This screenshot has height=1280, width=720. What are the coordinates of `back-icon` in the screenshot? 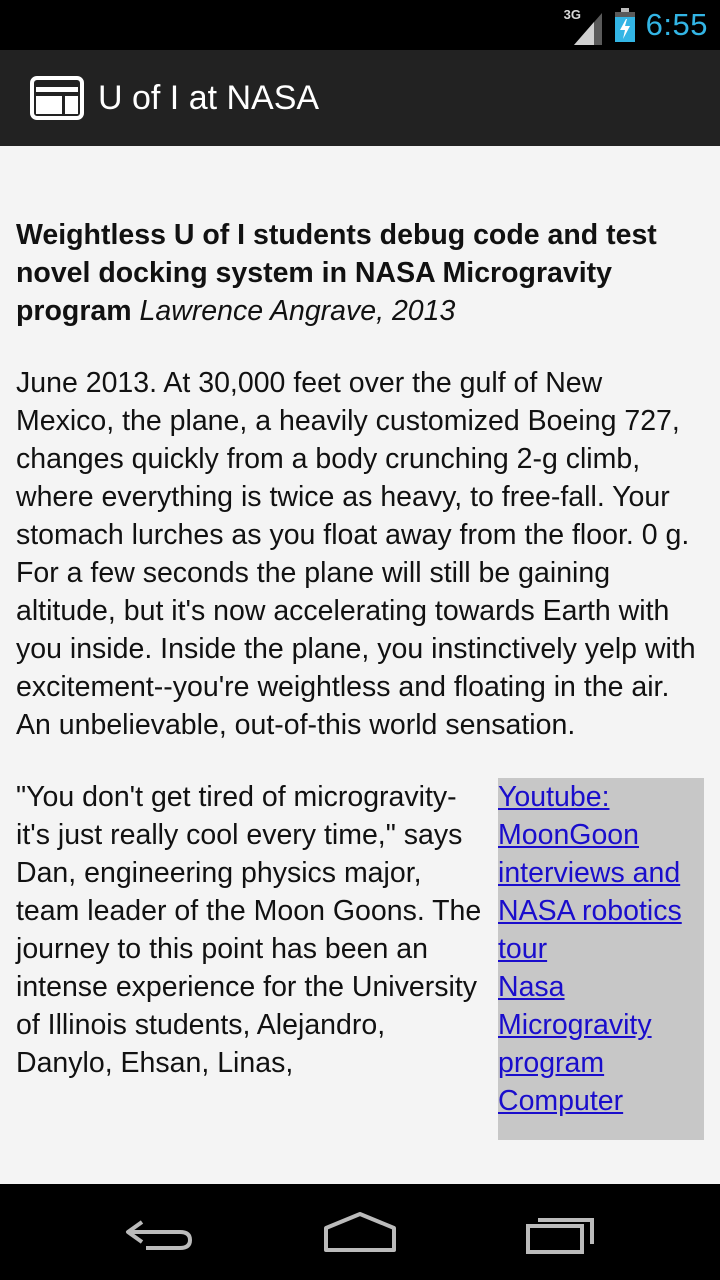 It's located at (160, 1232).